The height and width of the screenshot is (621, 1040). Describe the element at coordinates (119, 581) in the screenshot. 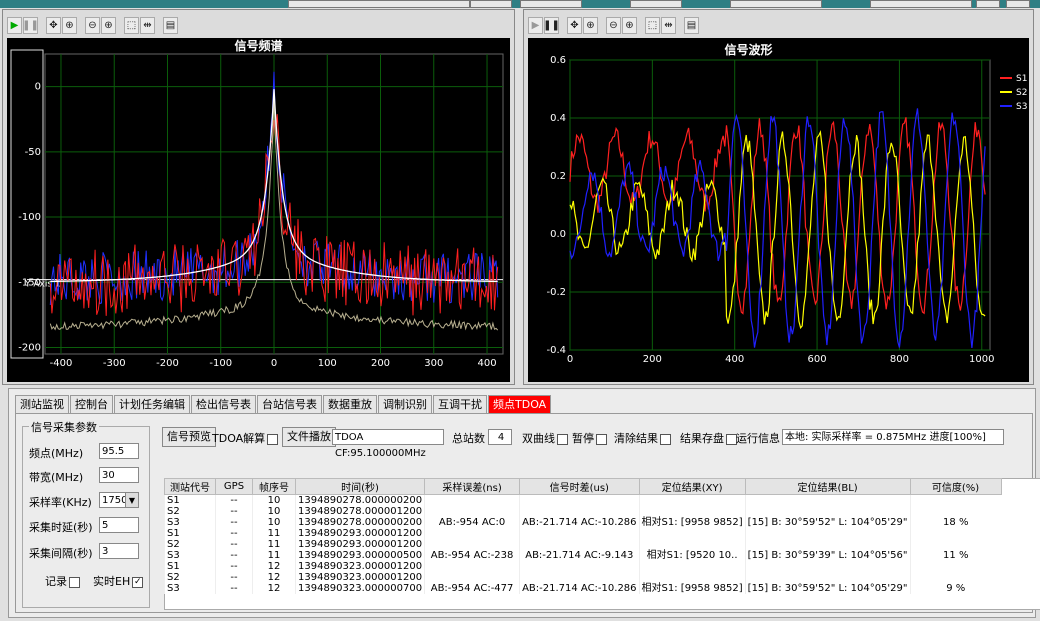

I see `realtime-checkbox-row: 实时EH ✓` at that location.